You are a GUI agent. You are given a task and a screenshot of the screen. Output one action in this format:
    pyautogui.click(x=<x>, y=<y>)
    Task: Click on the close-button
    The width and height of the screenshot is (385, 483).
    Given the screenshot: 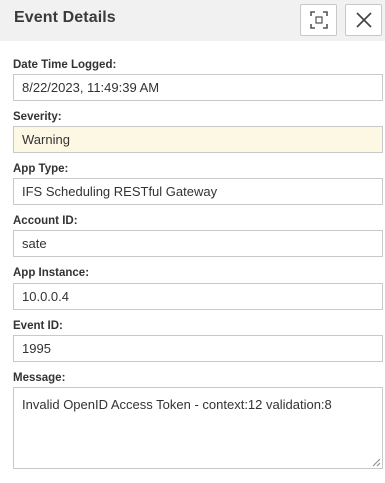 What is the action you would take?
    pyautogui.click(x=363, y=20)
    